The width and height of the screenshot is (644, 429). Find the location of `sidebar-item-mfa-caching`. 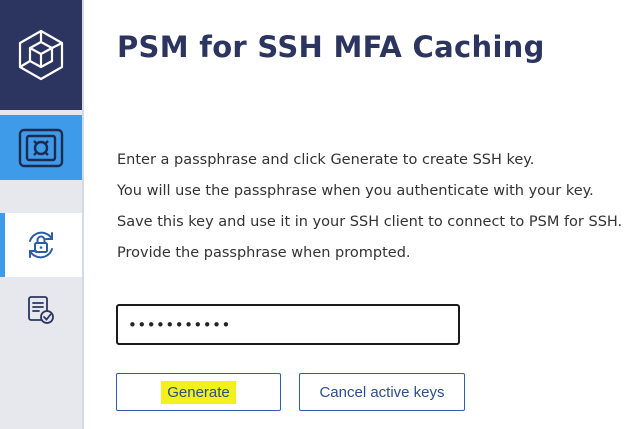

sidebar-item-mfa-caching is located at coordinates (41, 245).